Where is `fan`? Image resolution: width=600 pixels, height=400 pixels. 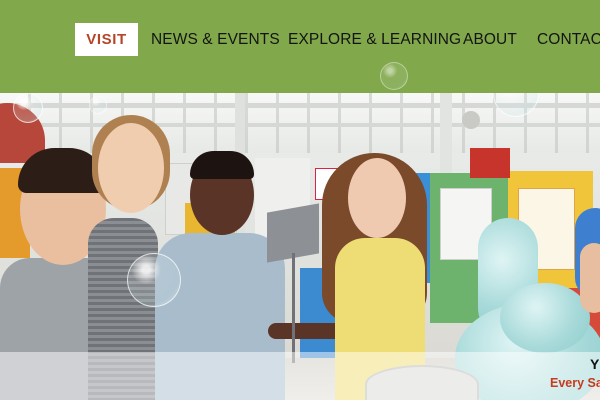 fan is located at coordinates (471, 120).